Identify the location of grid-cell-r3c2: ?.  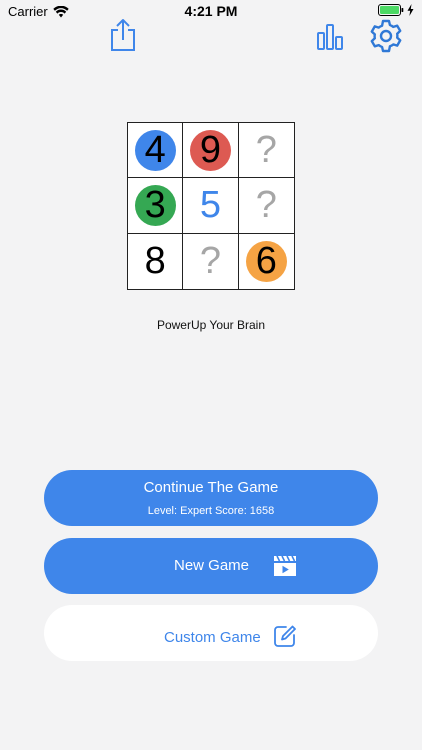
(211, 261).